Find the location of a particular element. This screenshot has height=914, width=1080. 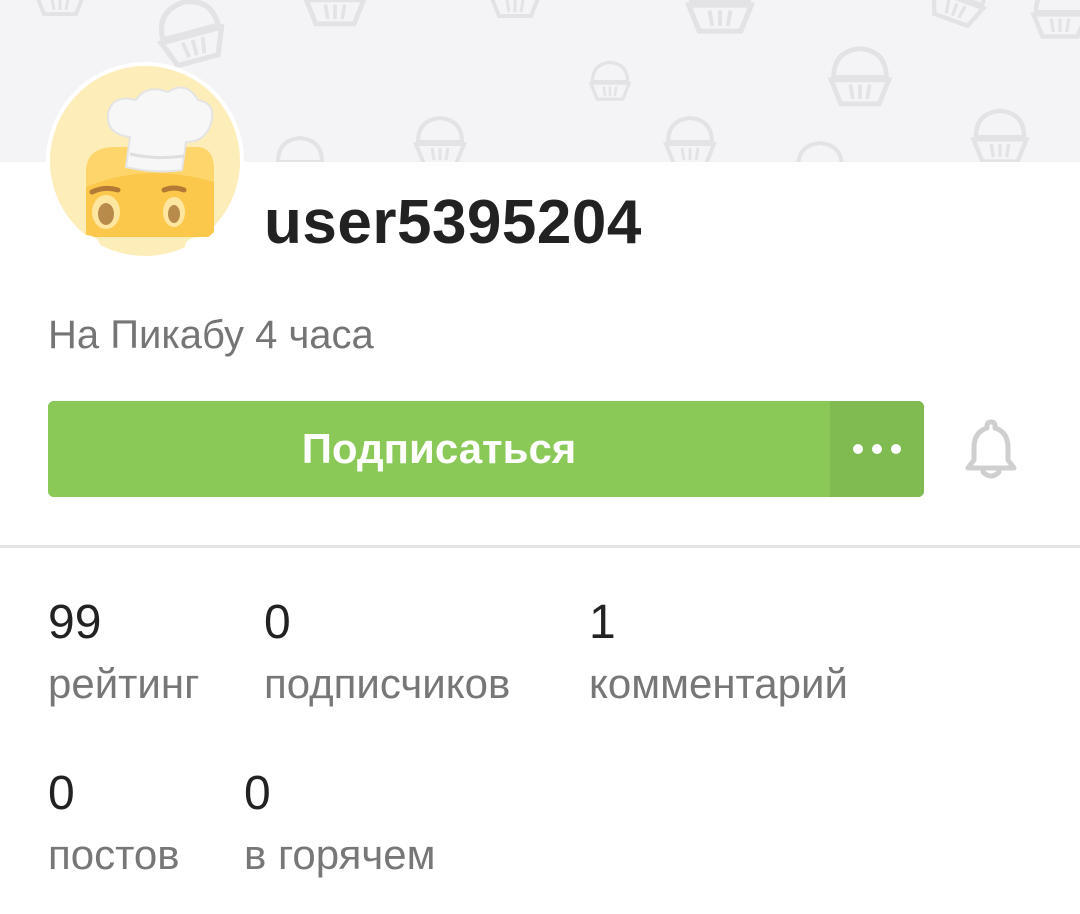

stat-label: рейтинг is located at coordinates (124, 683).